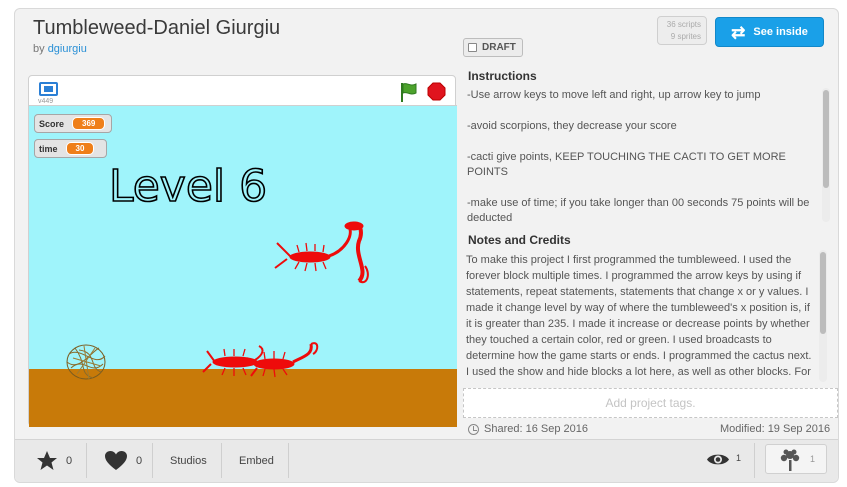  Describe the element at coordinates (650, 403) in the screenshot. I see `project-tags-input: Add project tags.` at that location.